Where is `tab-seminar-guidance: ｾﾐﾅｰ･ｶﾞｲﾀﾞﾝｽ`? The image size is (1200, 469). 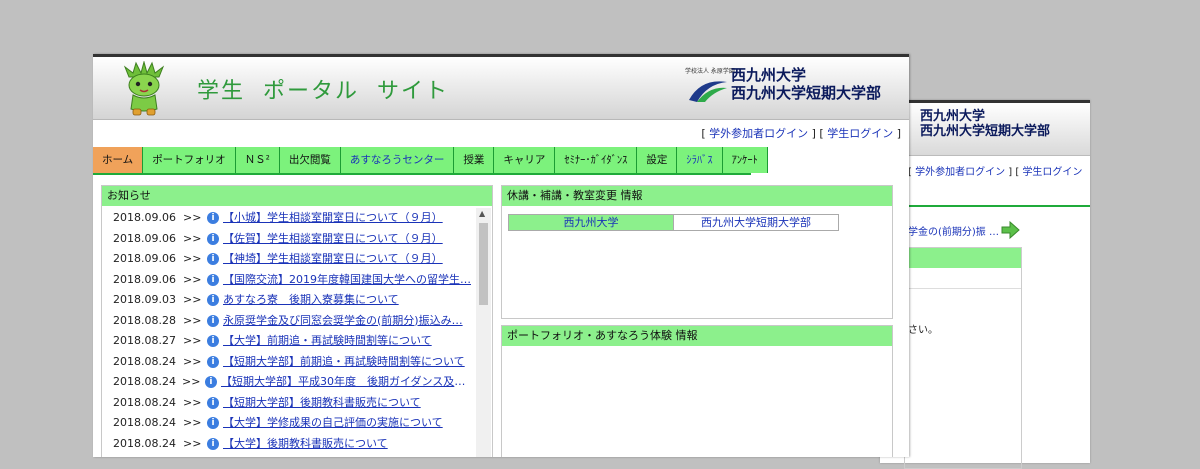
tab-seminar-guidance: ｾﾐﾅｰ･ｶﾞｲﾀﾞﾝｽ is located at coordinates (596, 160).